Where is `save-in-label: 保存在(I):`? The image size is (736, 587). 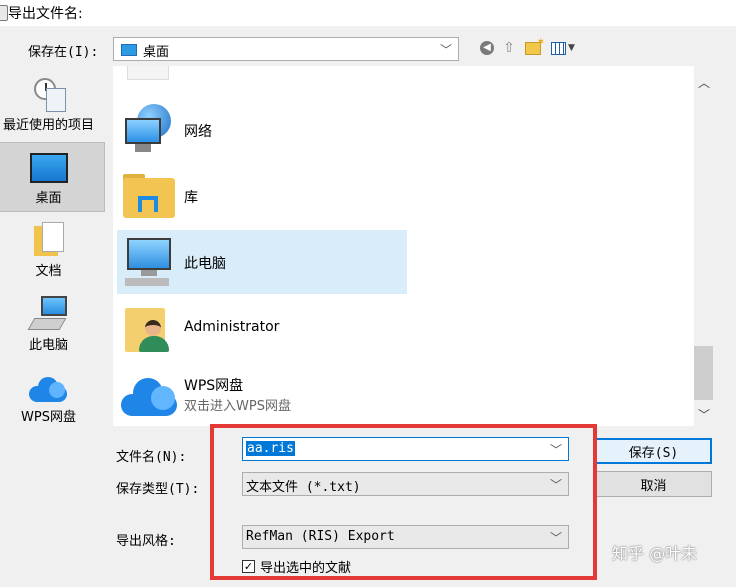 save-in-label: 保存在(I): is located at coordinates (63, 52).